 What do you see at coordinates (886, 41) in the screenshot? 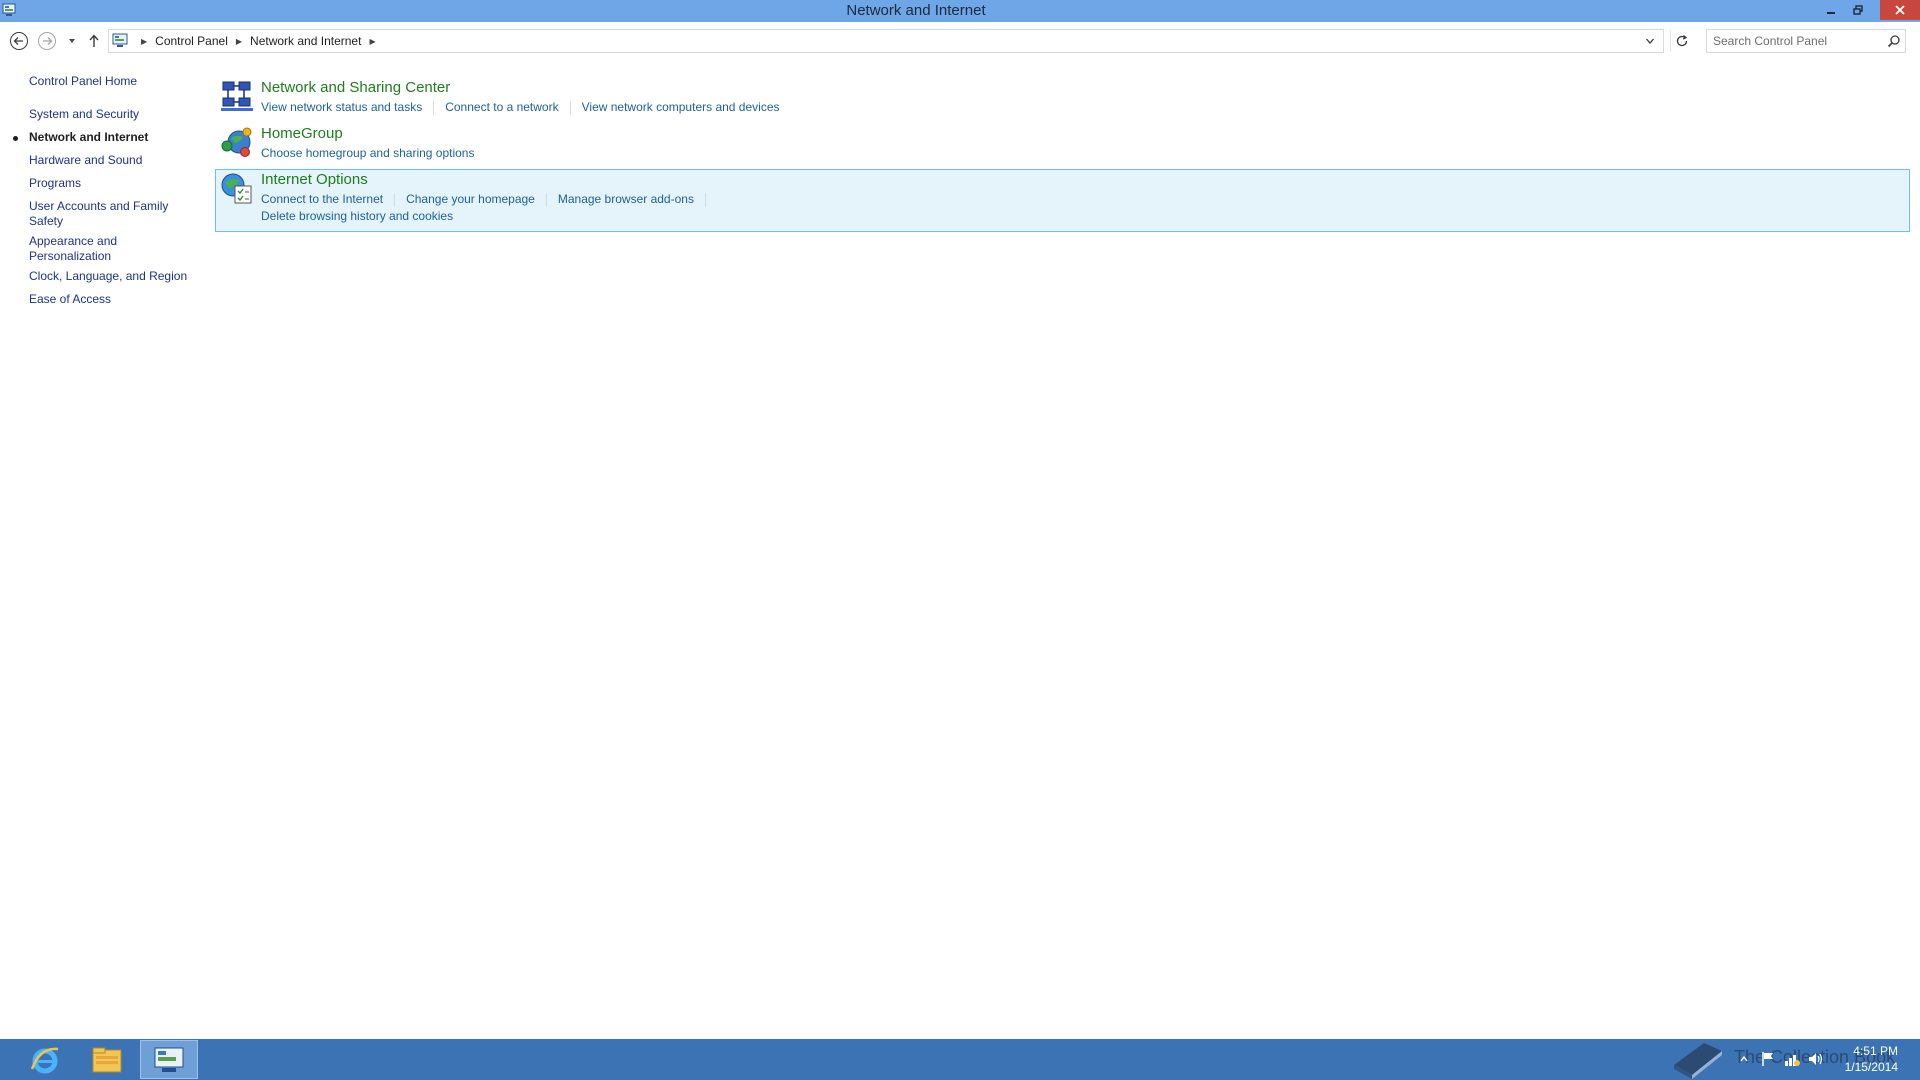
I see `address-bar: ▶ Control Panel ▶ Network and Internet ▶` at bounding box center [886, 41].